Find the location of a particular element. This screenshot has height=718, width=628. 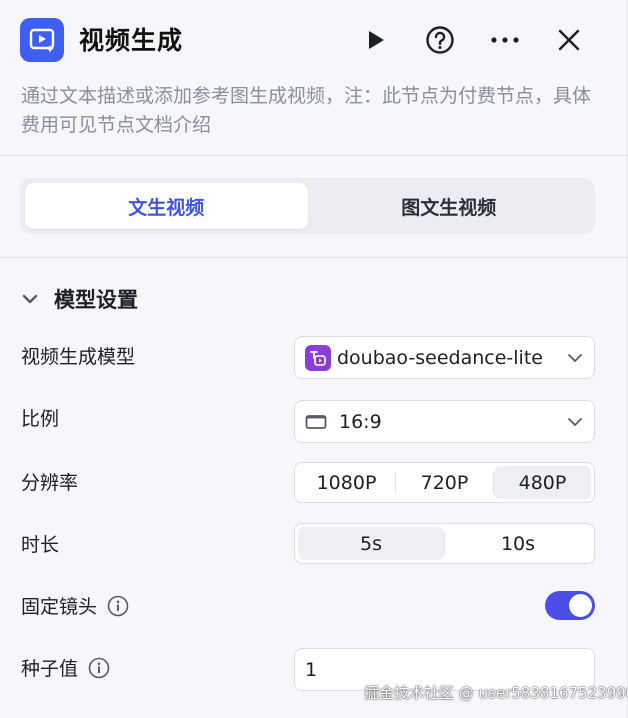

ratio-label-text: 比例 is located at coordinates (40, 419).